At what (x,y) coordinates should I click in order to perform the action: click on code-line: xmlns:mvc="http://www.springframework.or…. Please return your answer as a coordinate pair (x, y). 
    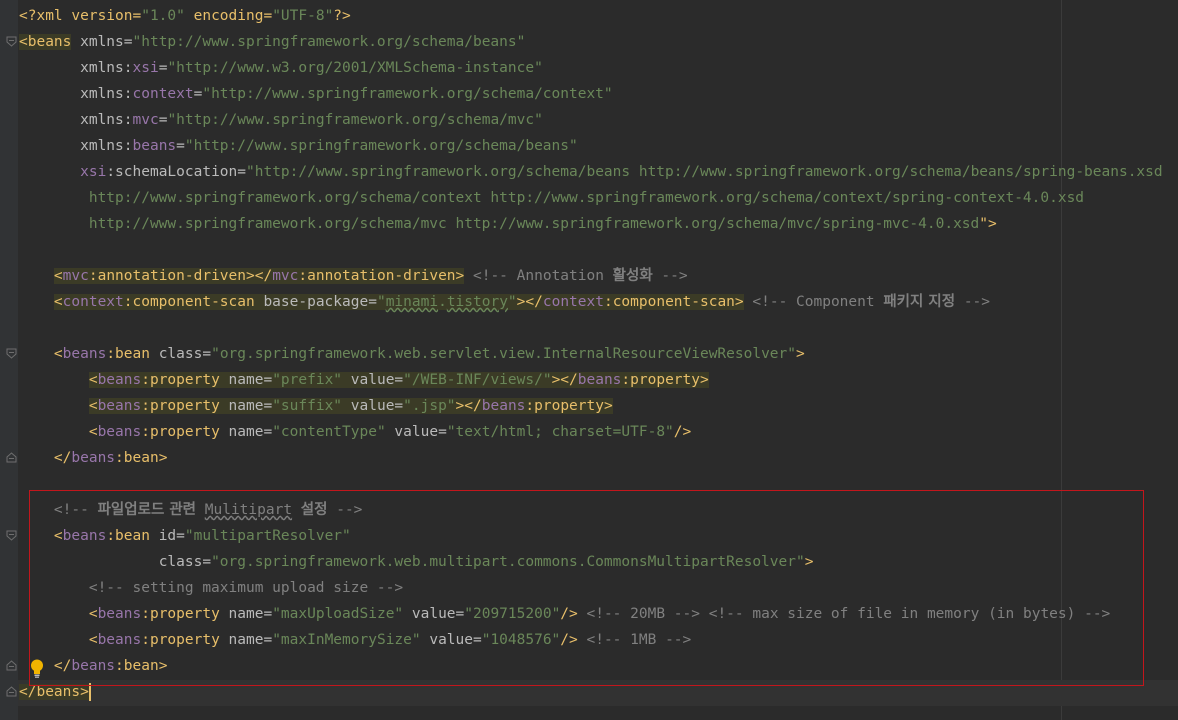
    Looking at the image, I should click on (281, 120).